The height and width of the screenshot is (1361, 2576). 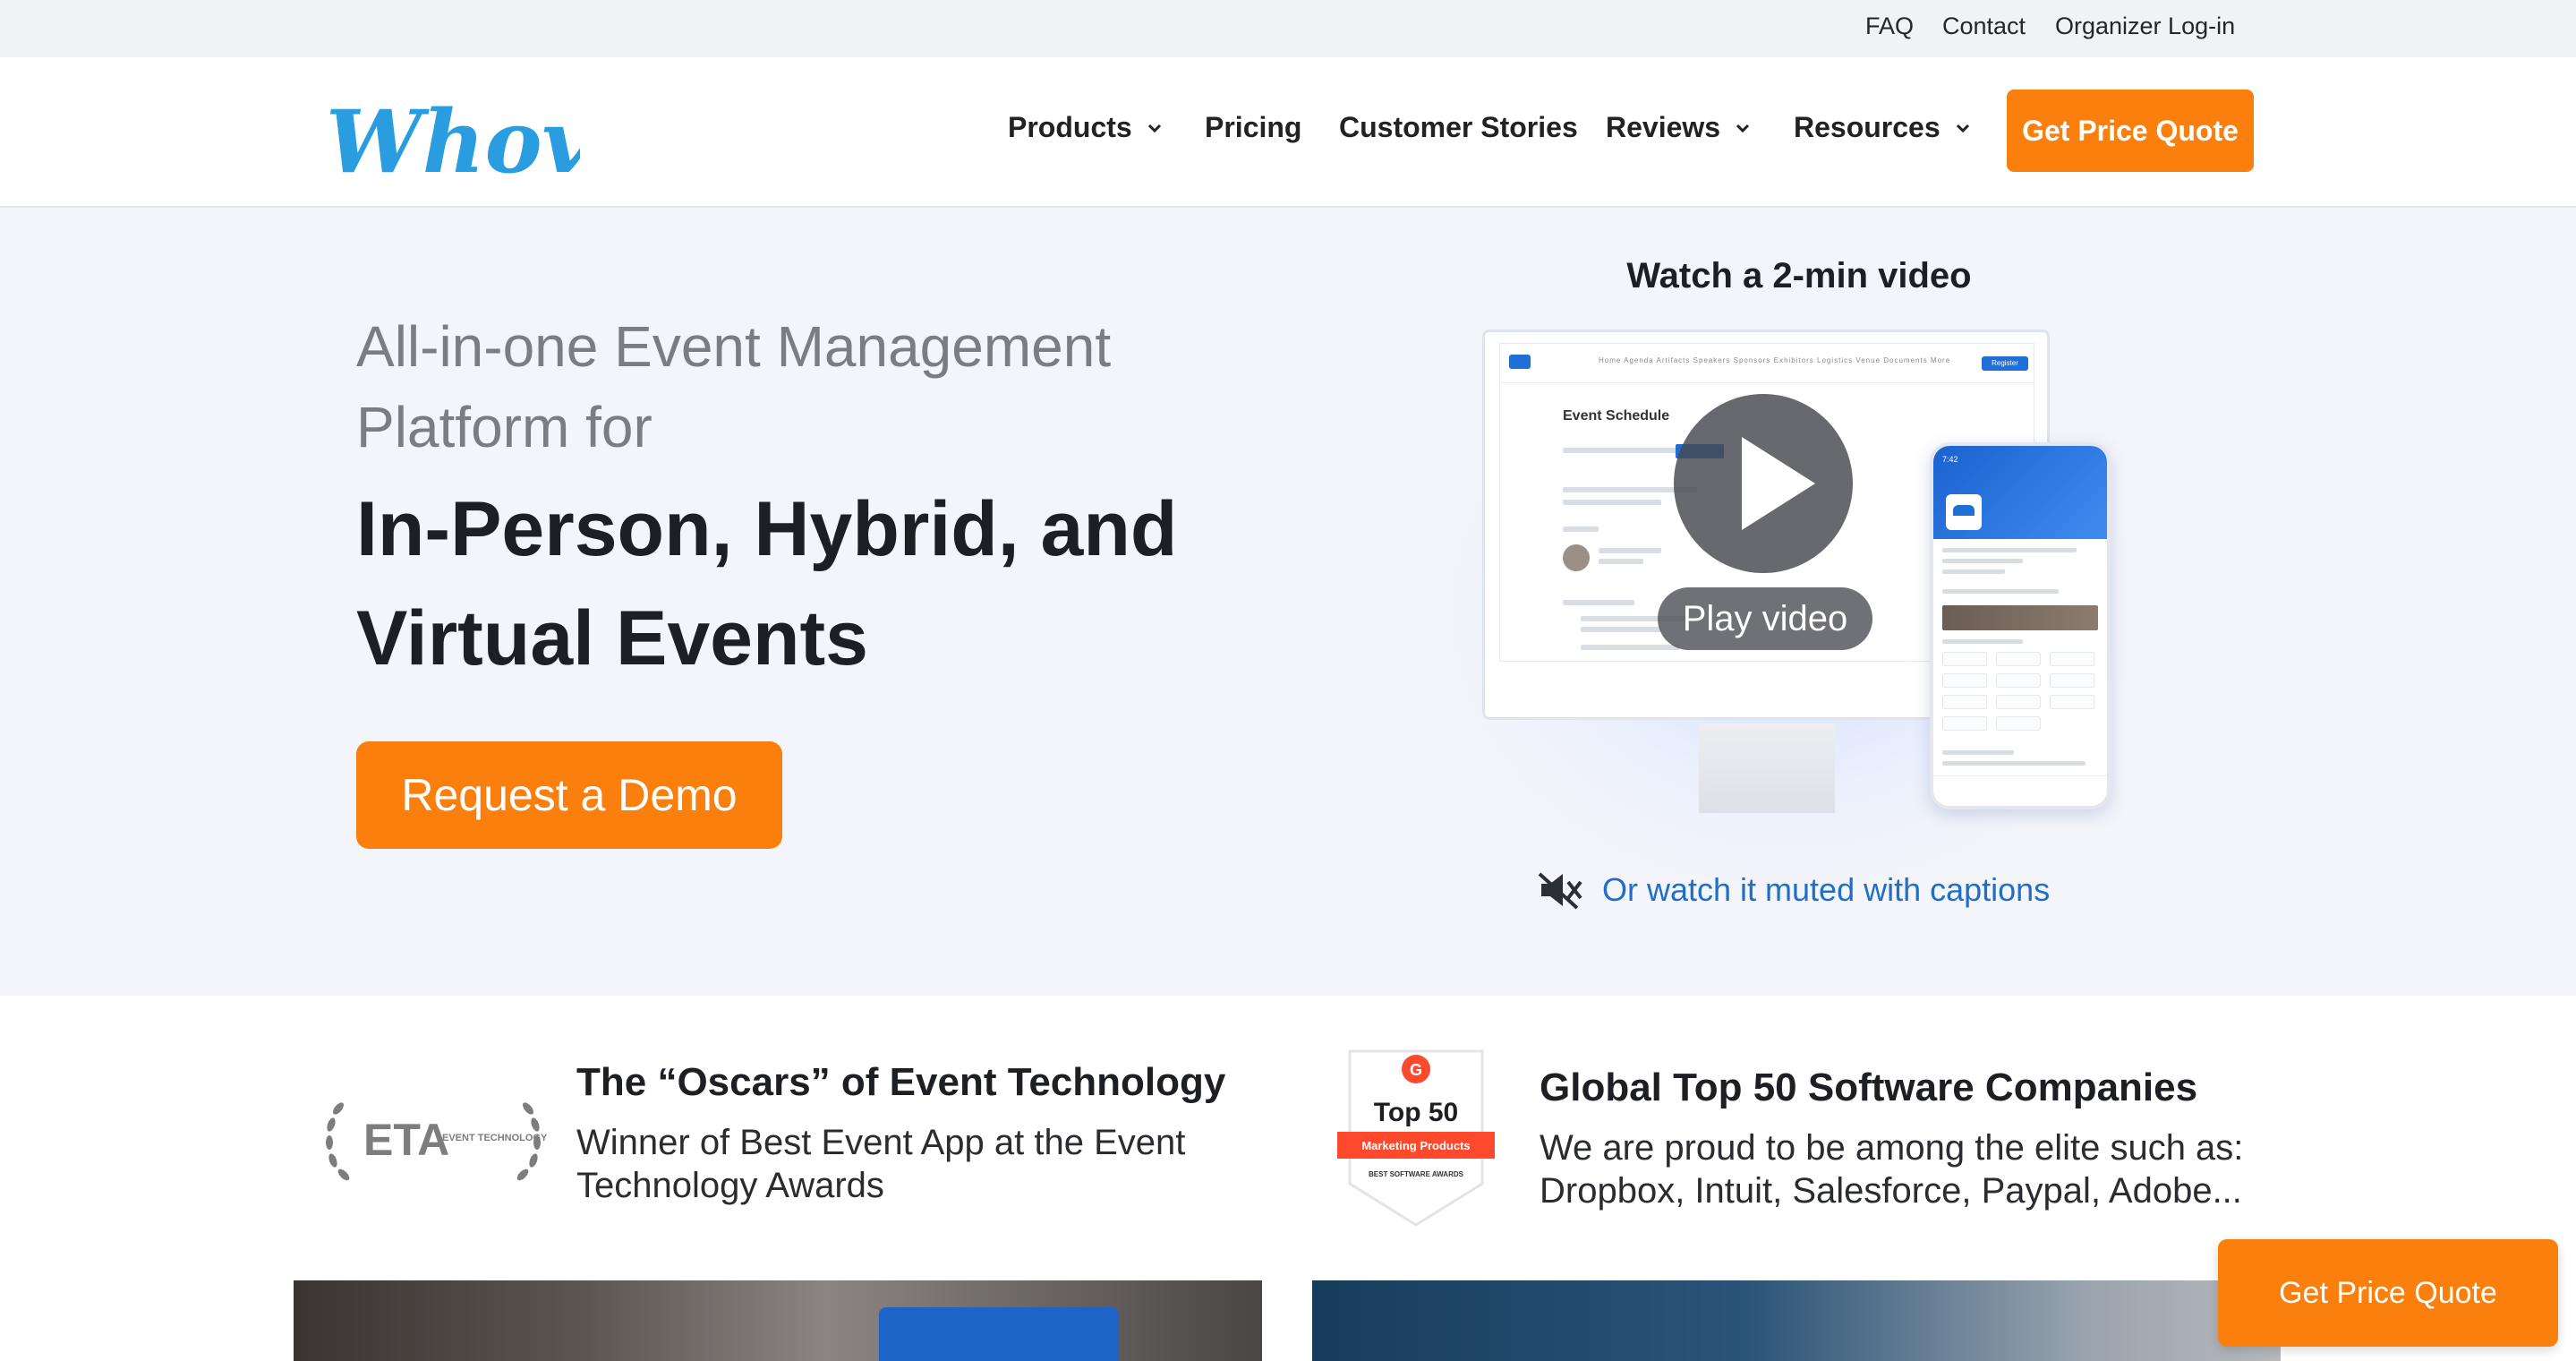 I want to click on event-photo-right, so click(x=1796, y=1320).